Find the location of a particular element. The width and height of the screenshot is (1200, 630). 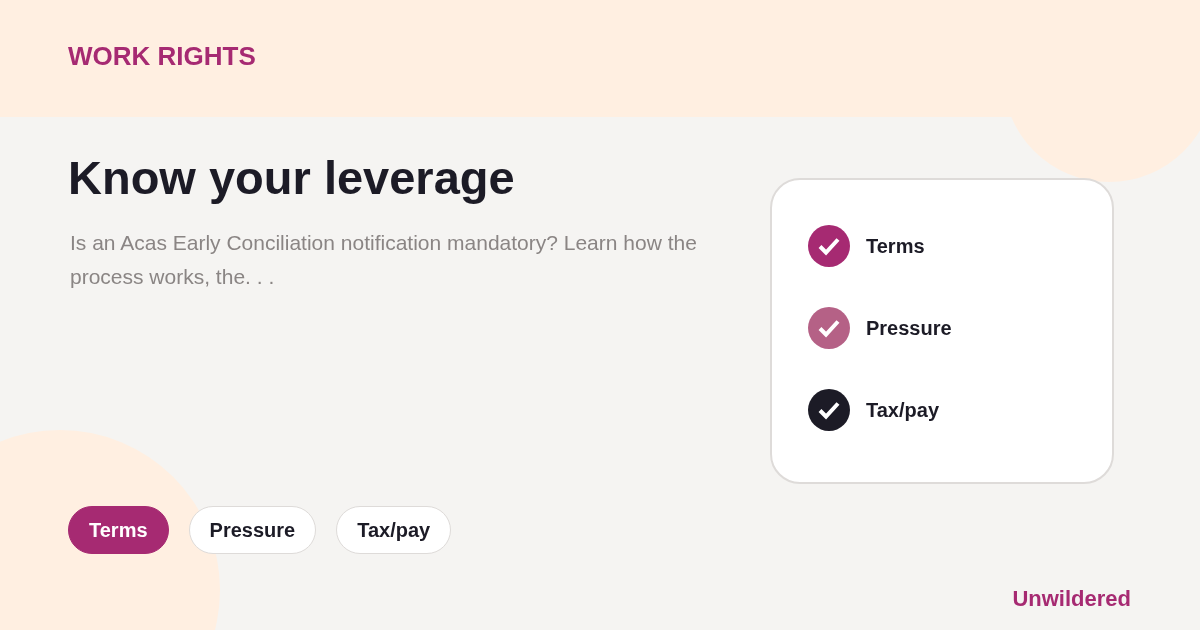

brand-name: Unwildered is located at coordinates (1071, 599).